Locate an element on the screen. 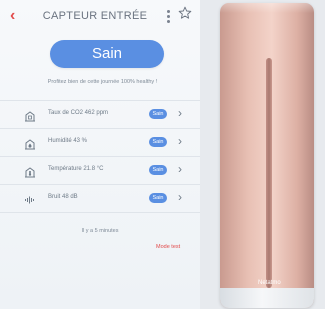  mode-test-link: Mode test is located at coordinates (168, 247).